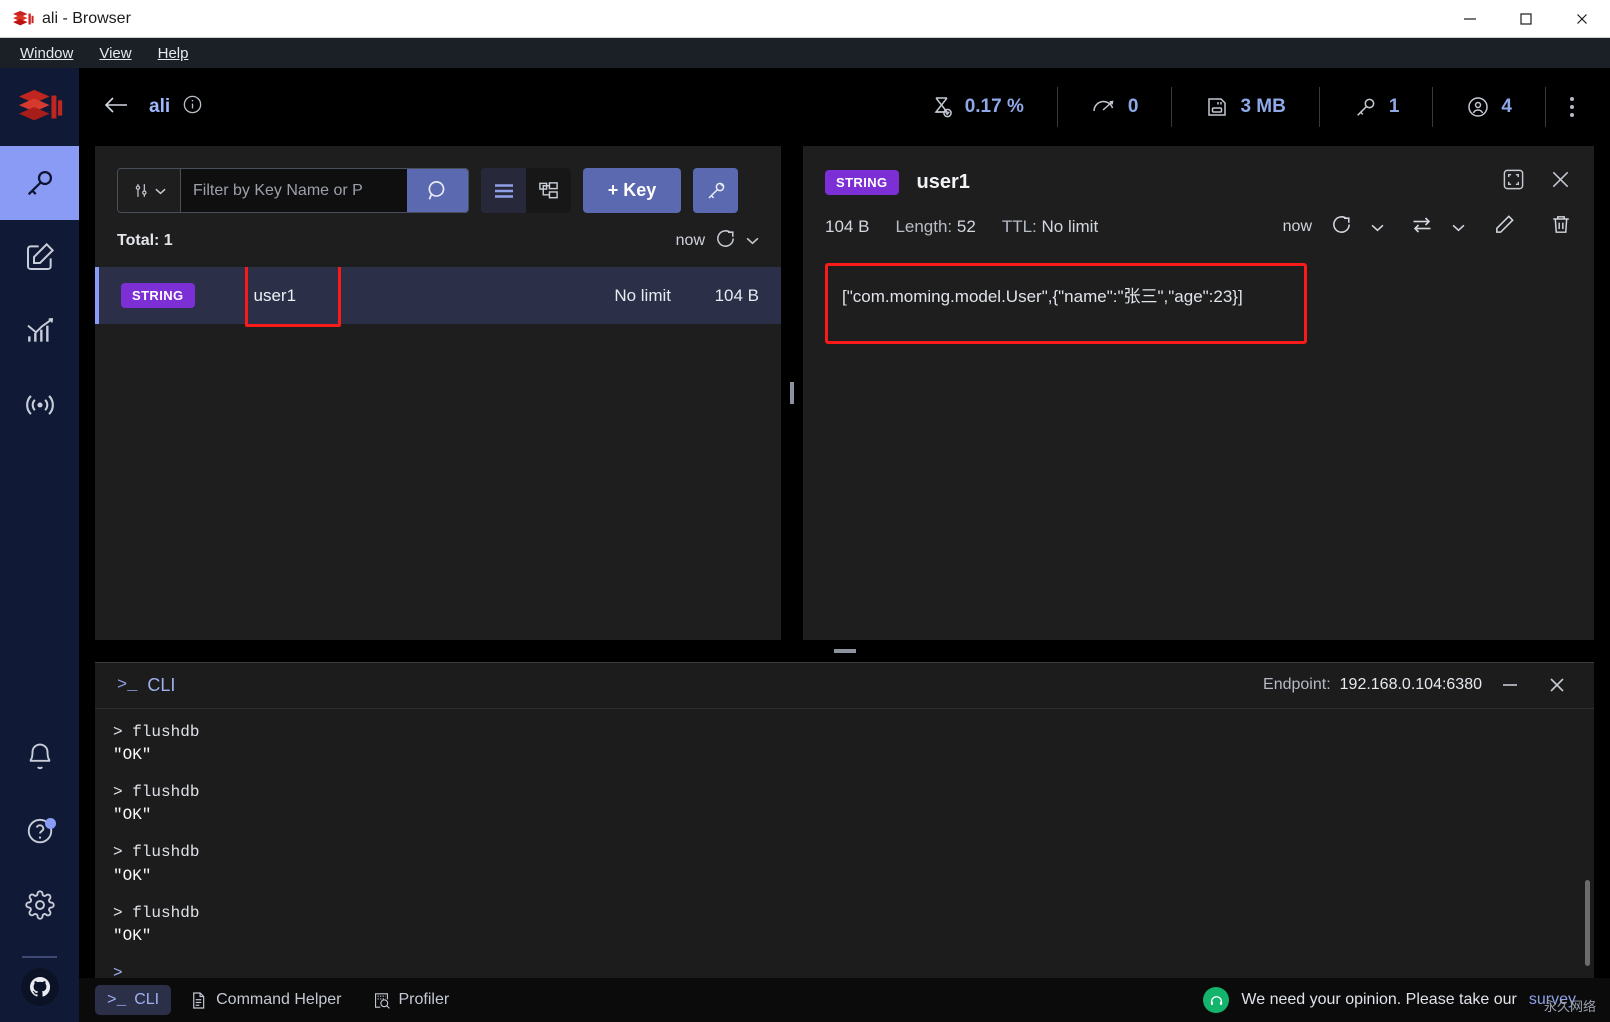 The height and width of the screenshot is (1022, 1610). I want to click on table-row: STRING user1 No limit 104 B, so click(438, 295).